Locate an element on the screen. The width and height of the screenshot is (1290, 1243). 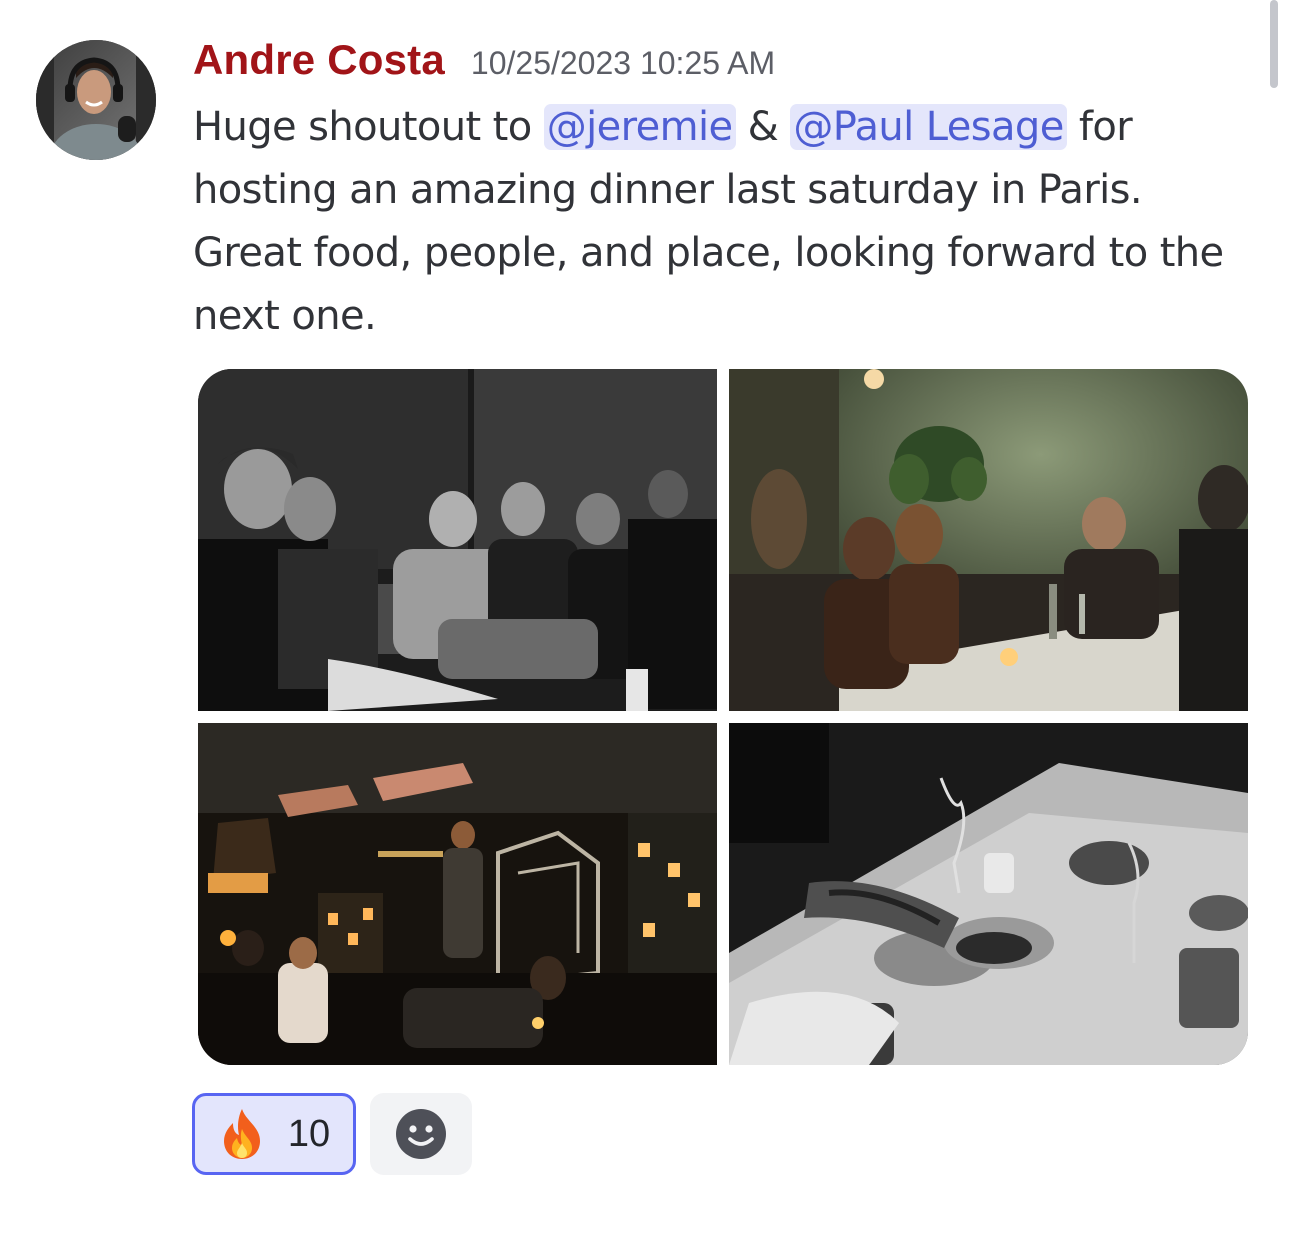
photo-dinner-table is located at coordinates (988, 540).